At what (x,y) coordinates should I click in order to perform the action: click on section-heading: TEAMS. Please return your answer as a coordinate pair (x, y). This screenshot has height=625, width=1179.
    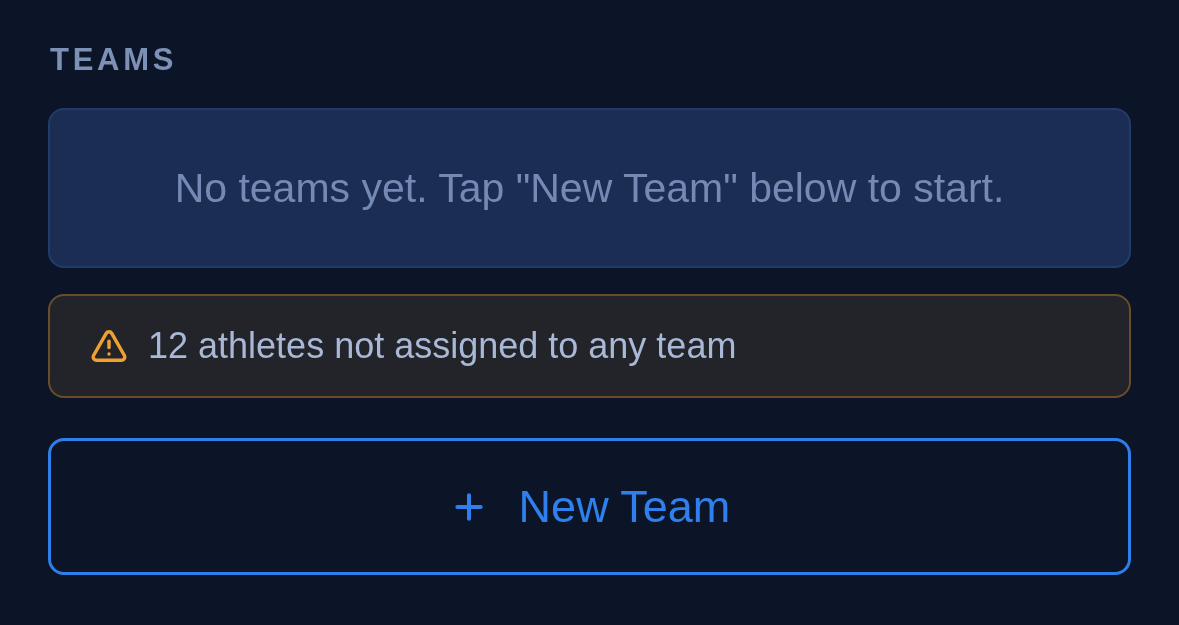
    Looking at the image, I should click on (114, 60).